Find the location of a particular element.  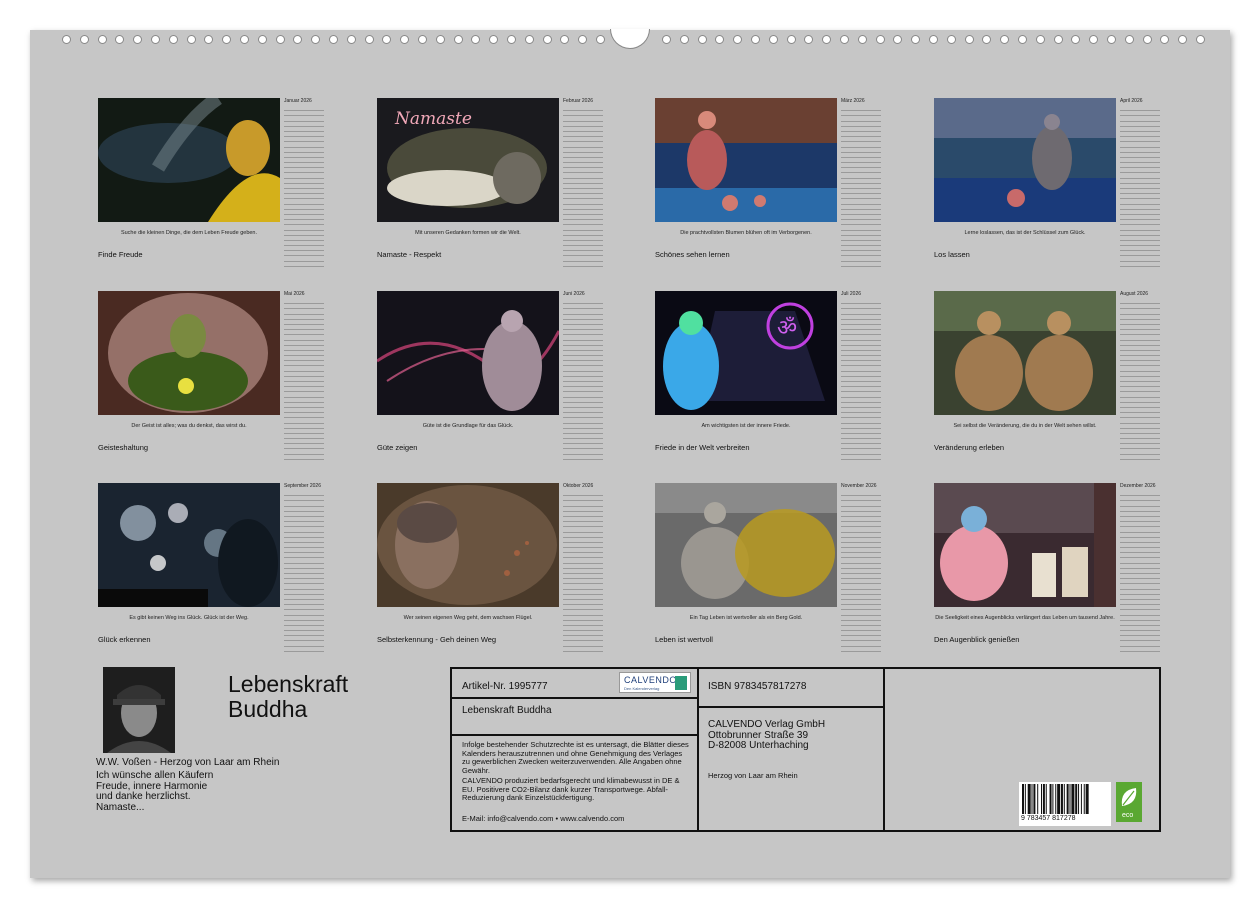

month-calendar-strip: Mai 2026 is located at coordinates (304, 375).